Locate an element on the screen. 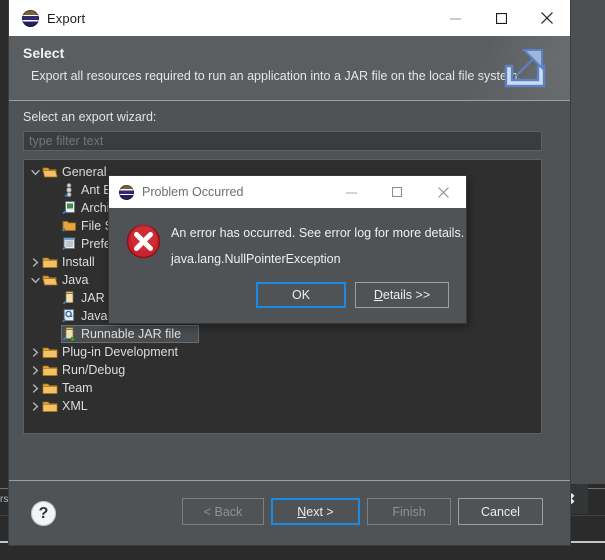 The image size is (605, 560). tree-item-label: Install is located at coordinates (78, 262).